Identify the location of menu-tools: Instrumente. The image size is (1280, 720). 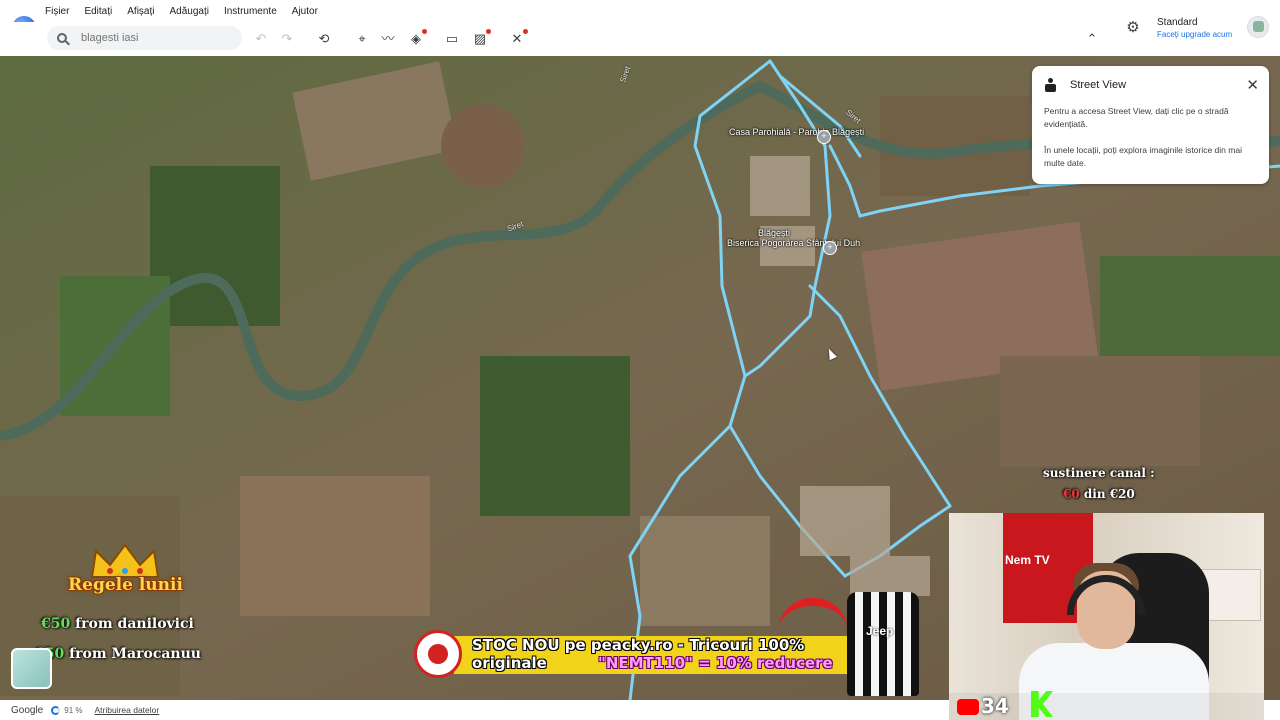
(250, 11).